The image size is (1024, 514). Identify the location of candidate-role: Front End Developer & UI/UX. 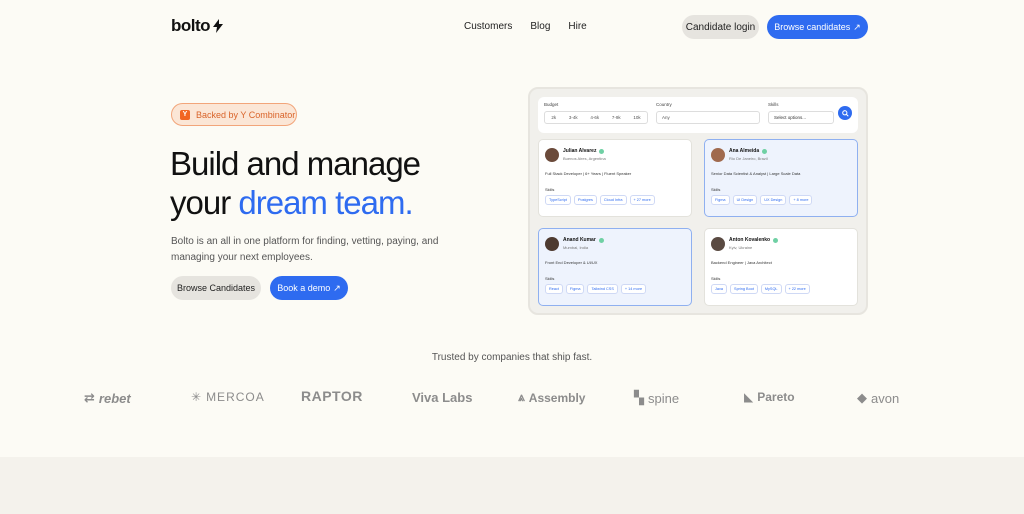
(571, 262).